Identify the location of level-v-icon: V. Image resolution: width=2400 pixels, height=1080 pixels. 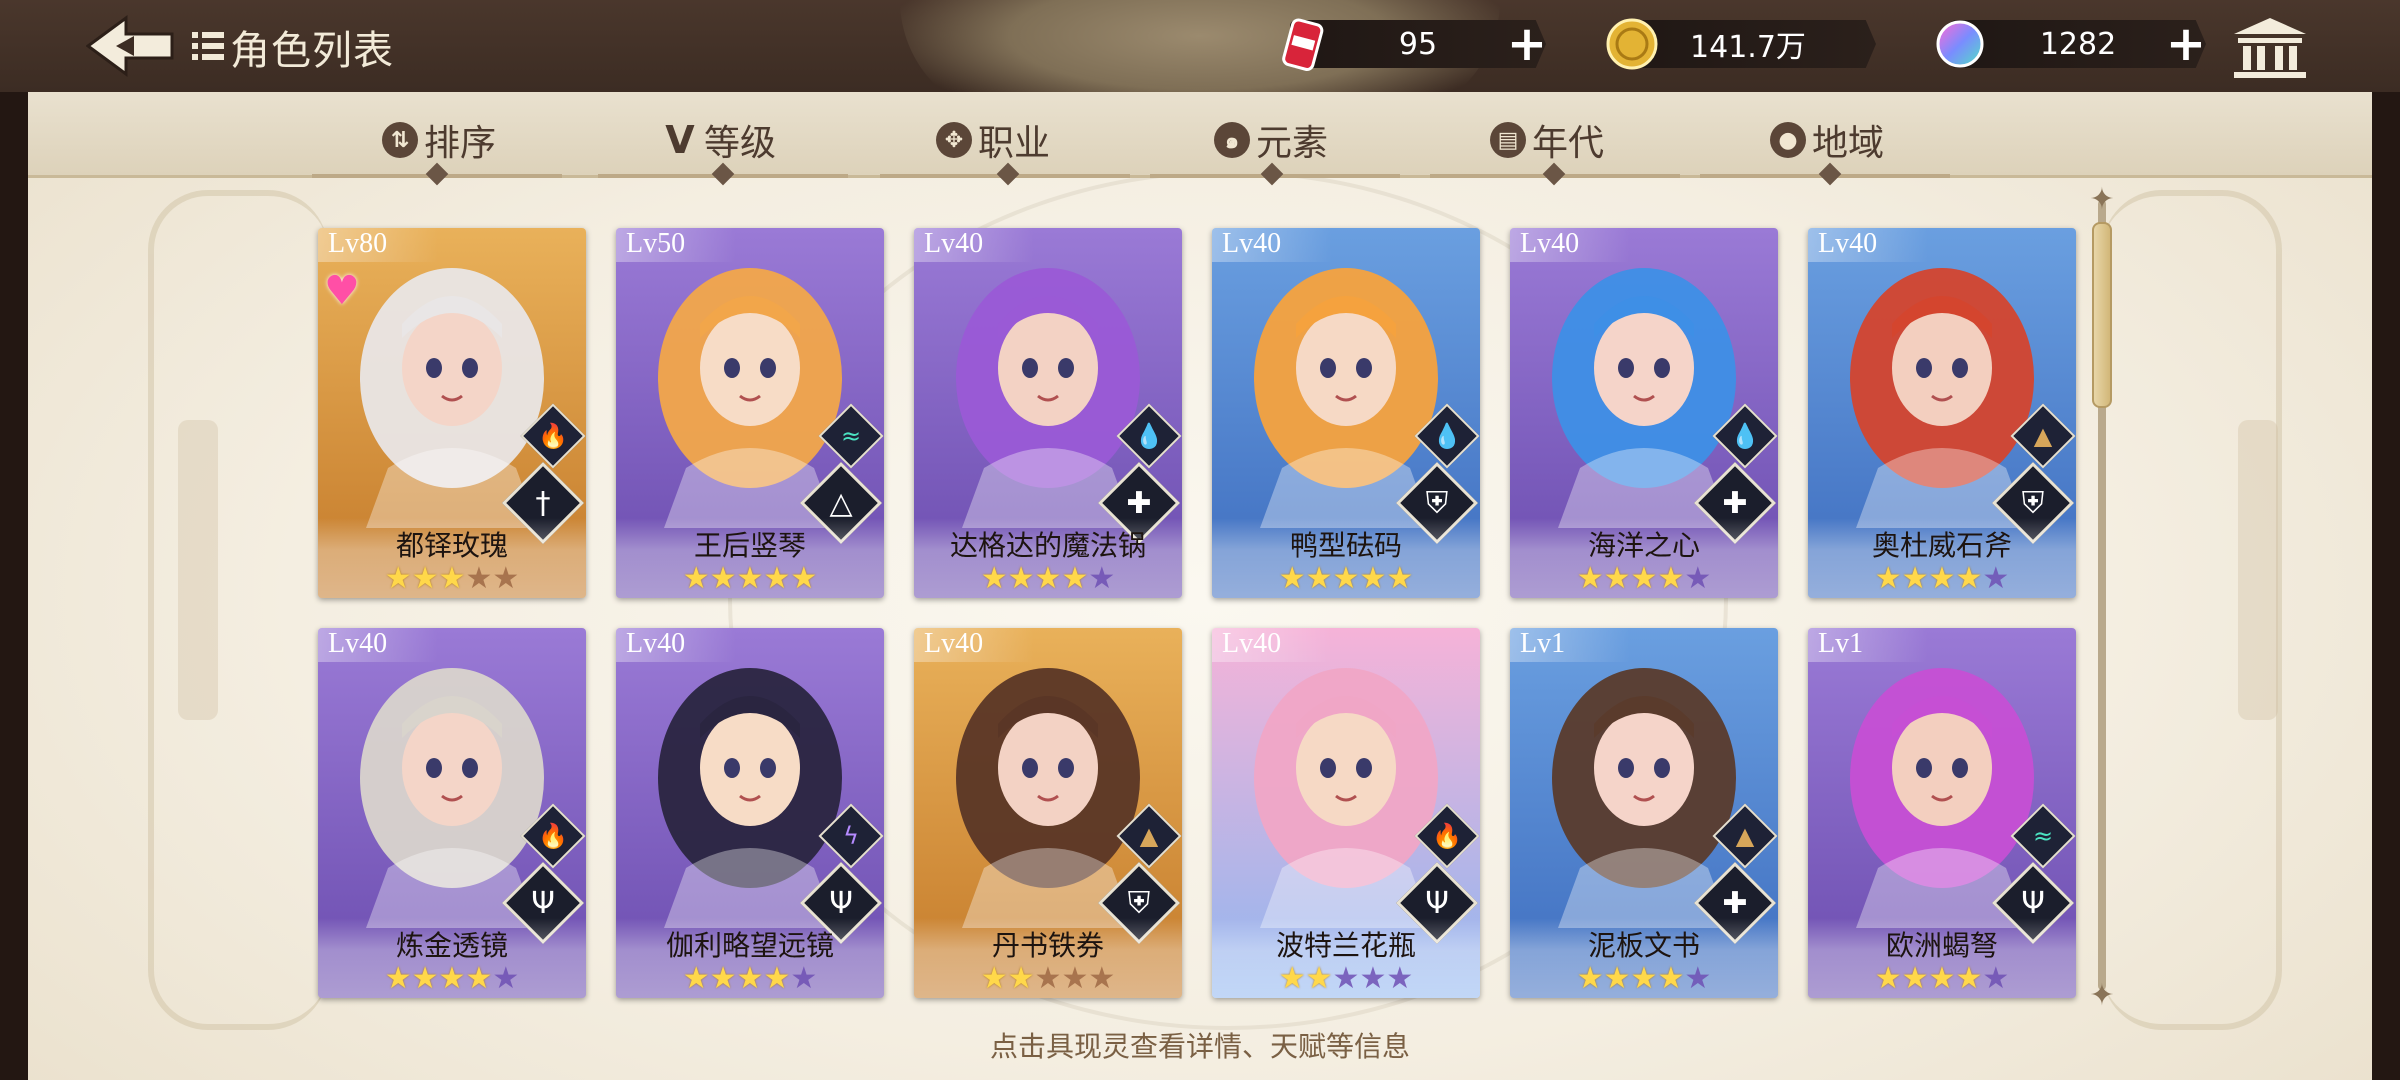
(680, 140).